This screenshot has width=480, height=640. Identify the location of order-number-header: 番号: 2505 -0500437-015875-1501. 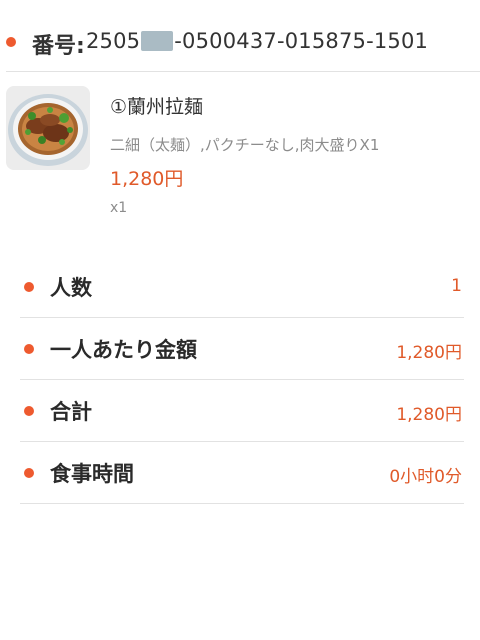
(240, 44).